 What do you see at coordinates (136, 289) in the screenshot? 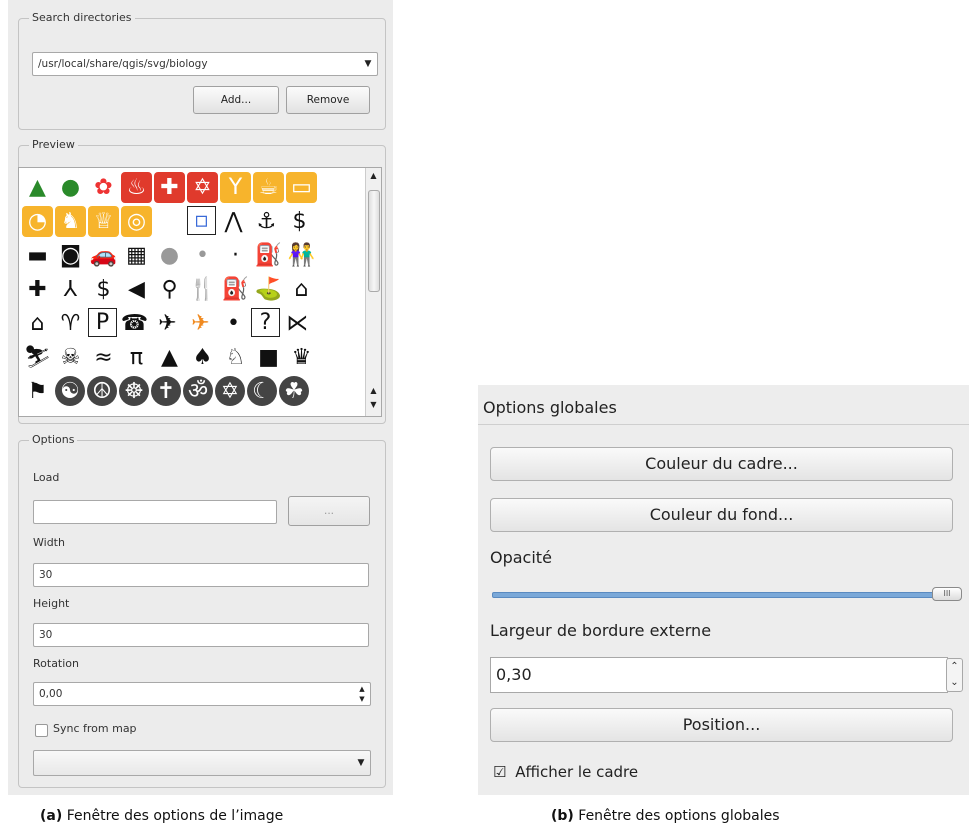
I see `svg-symbol-icon: ◀` at bounding box center [136, 289].